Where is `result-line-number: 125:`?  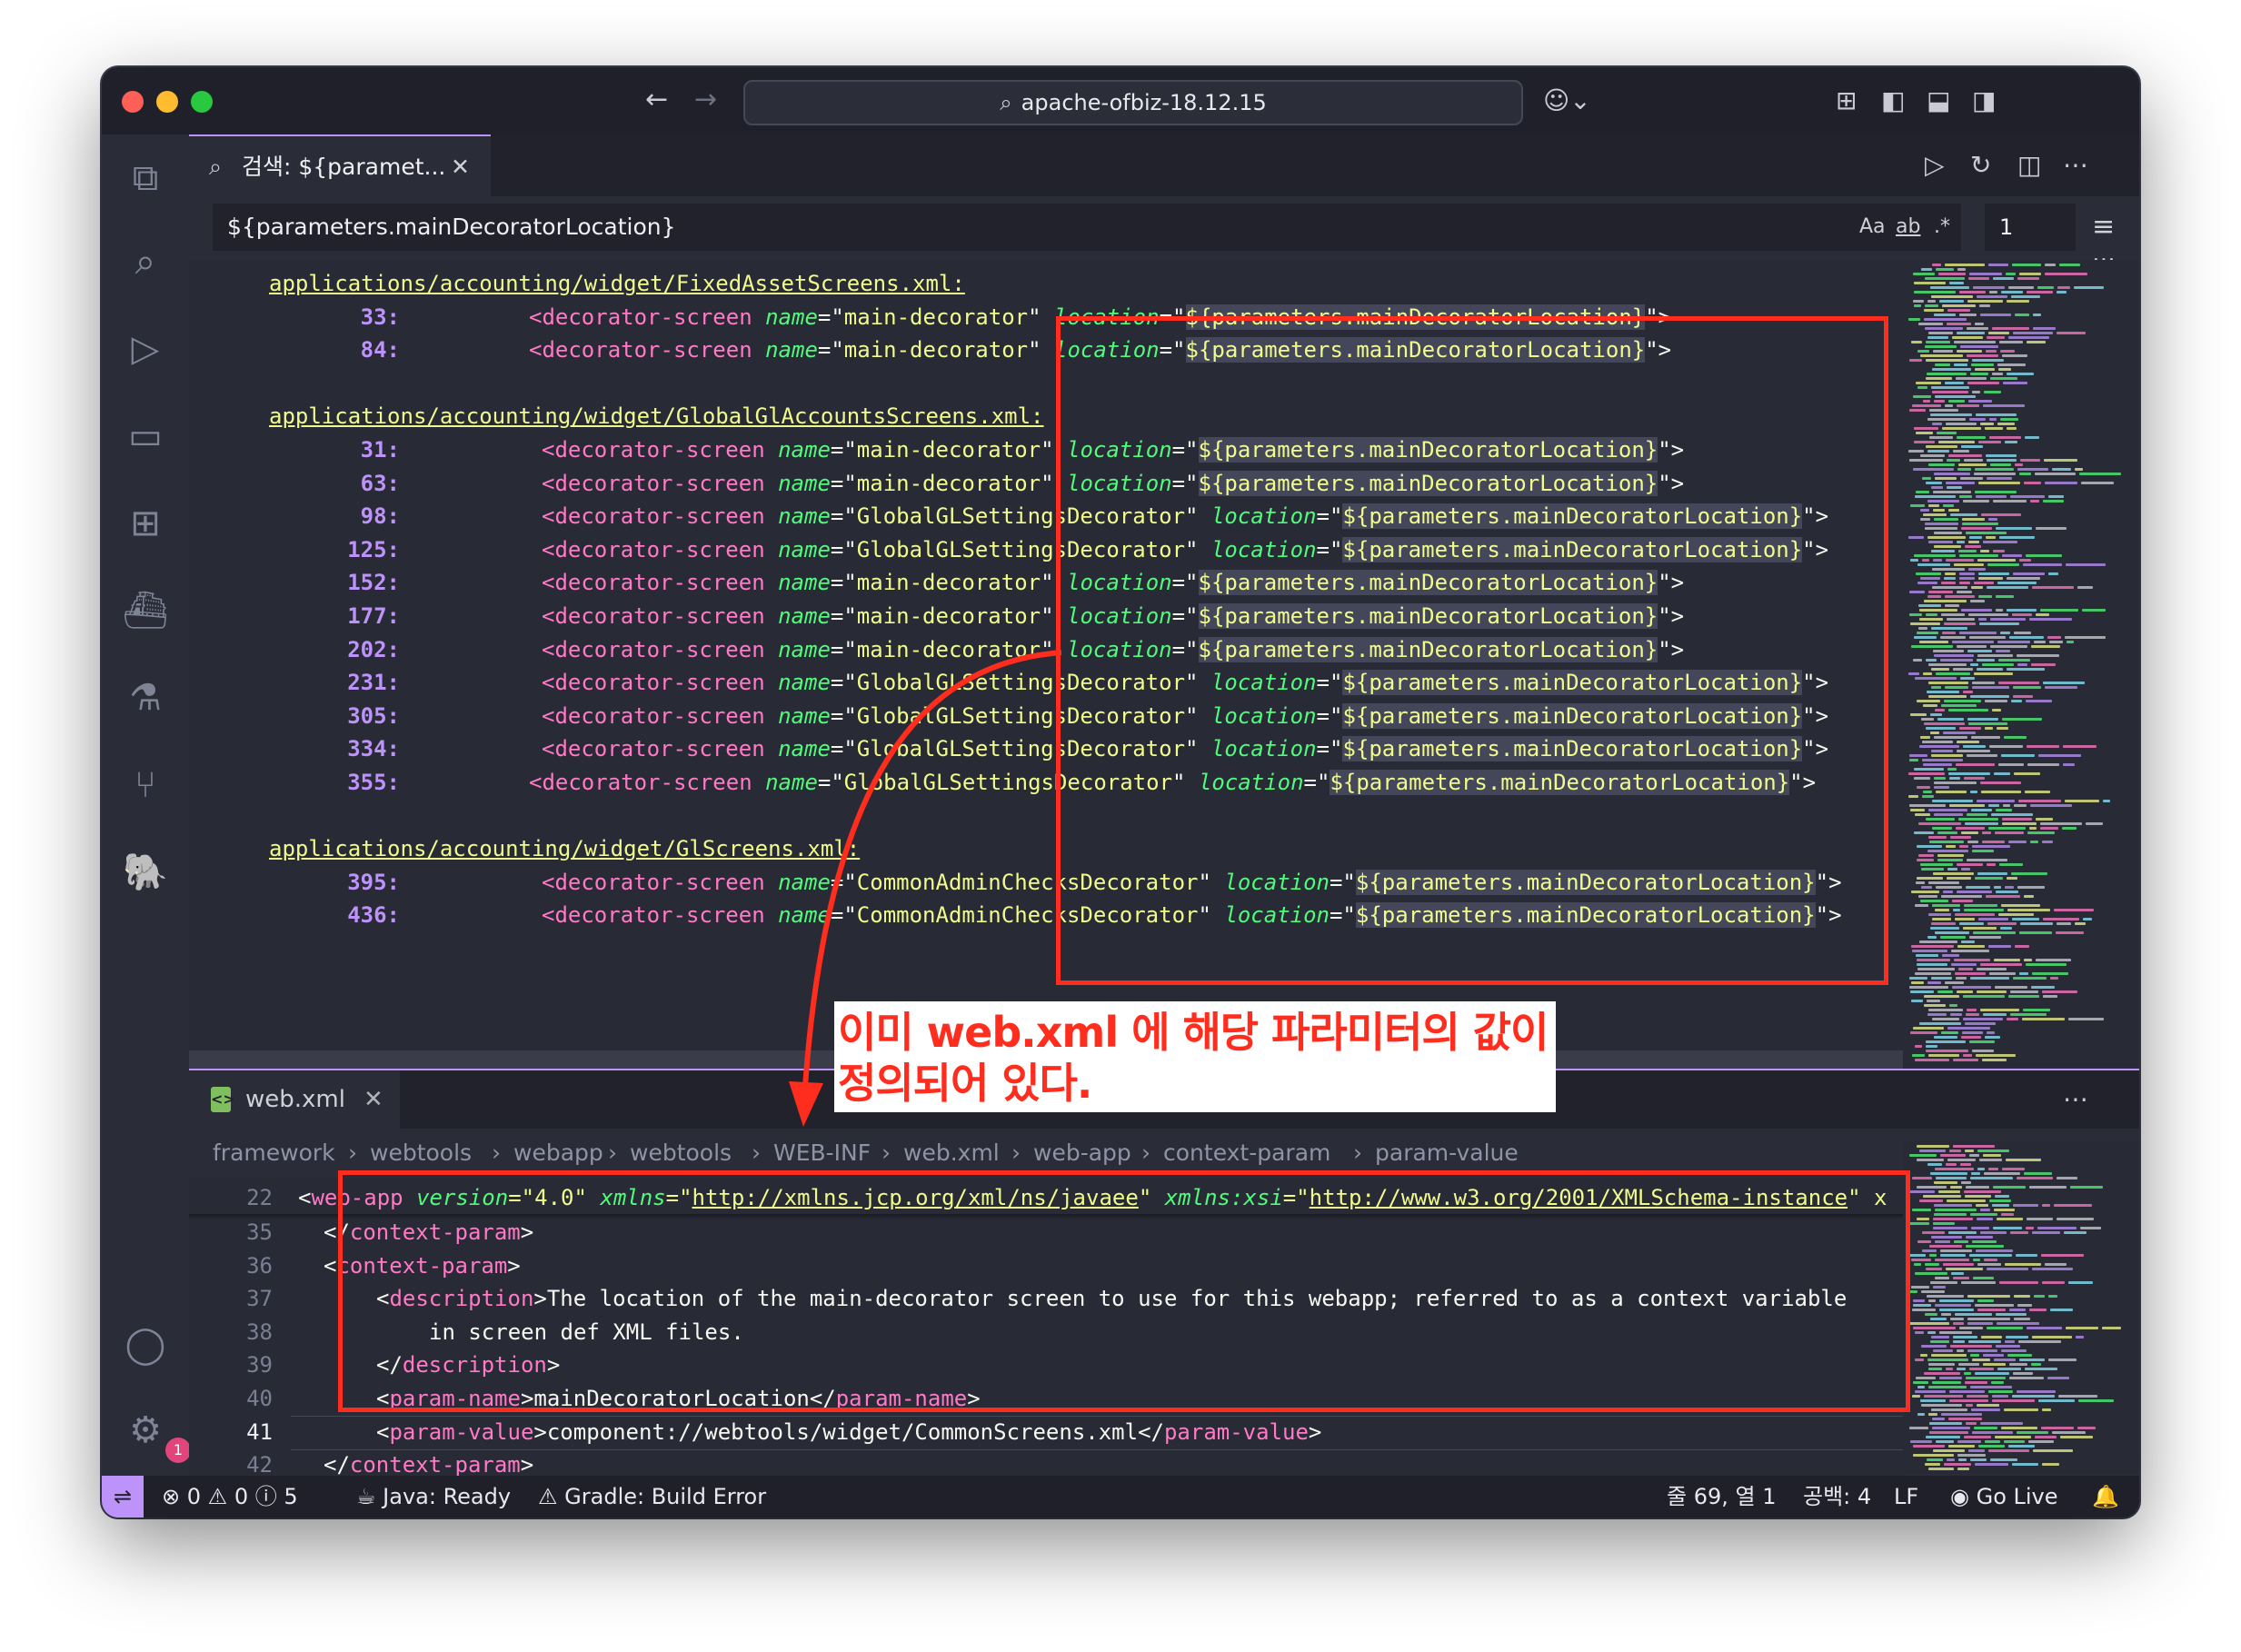
result-line-number: 125: is located at coordinates (345, 549).